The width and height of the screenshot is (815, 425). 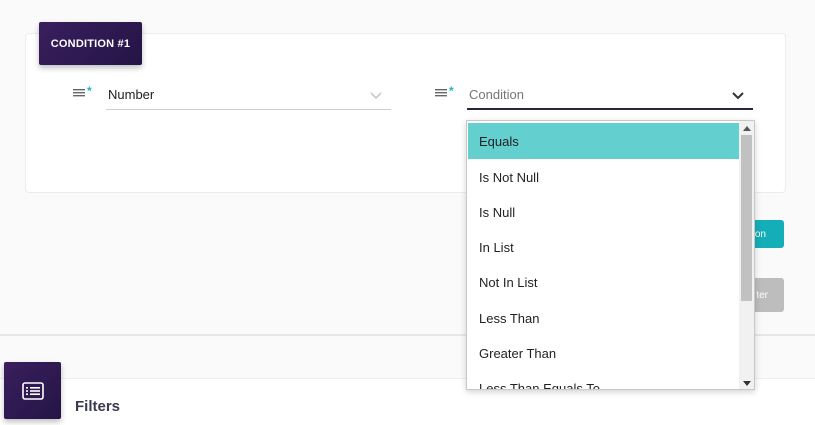 What do you see at coordinates (604, 282) in the screenshot?
I see `dropdown-option: Not In List` at bounding box center [604, 282].